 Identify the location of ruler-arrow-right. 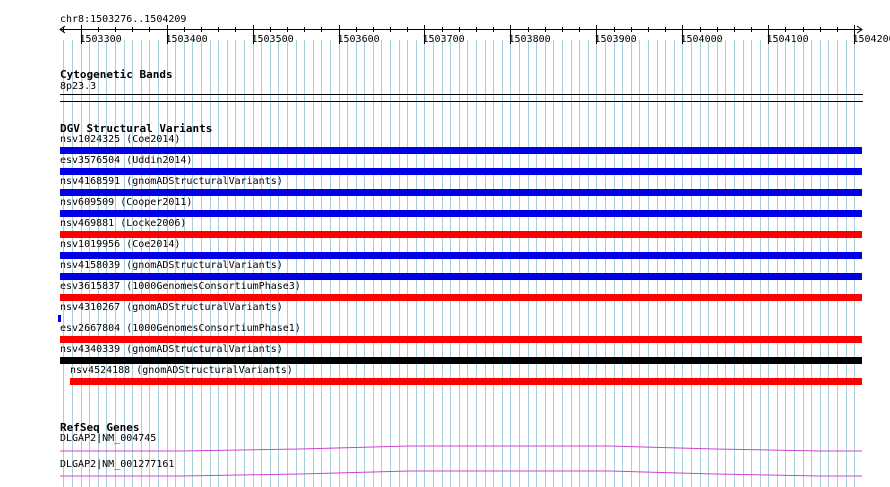
(859, 29).